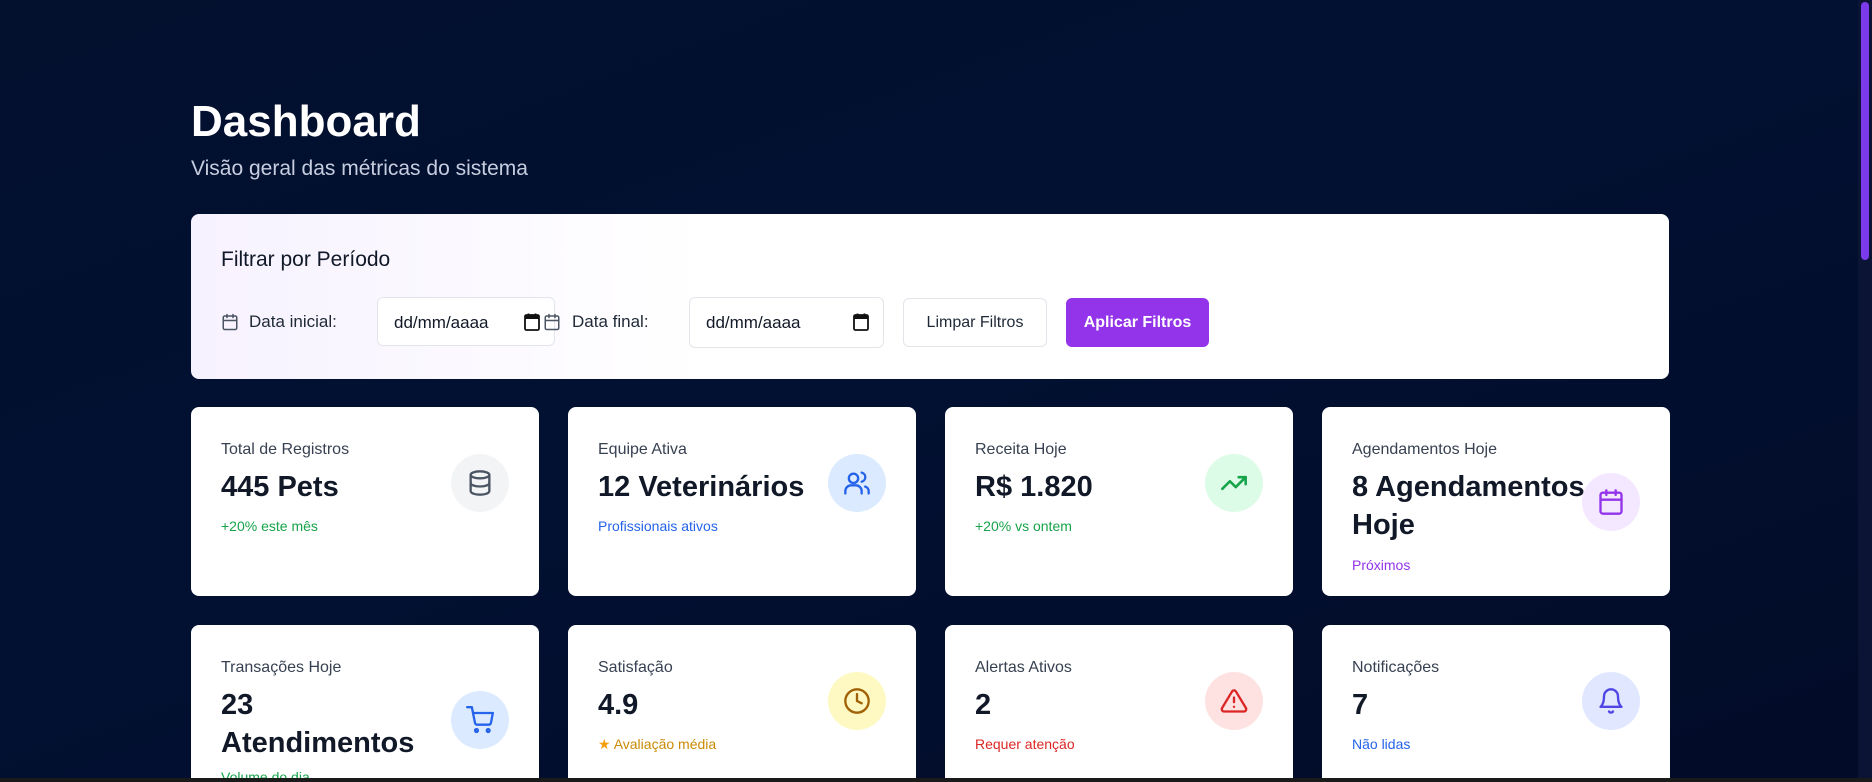 The image size is (1872, 782). Describe the element at coordinates (1023, 667) in the screenshot. I see `stat-label: Alertas Ativos` at that location.